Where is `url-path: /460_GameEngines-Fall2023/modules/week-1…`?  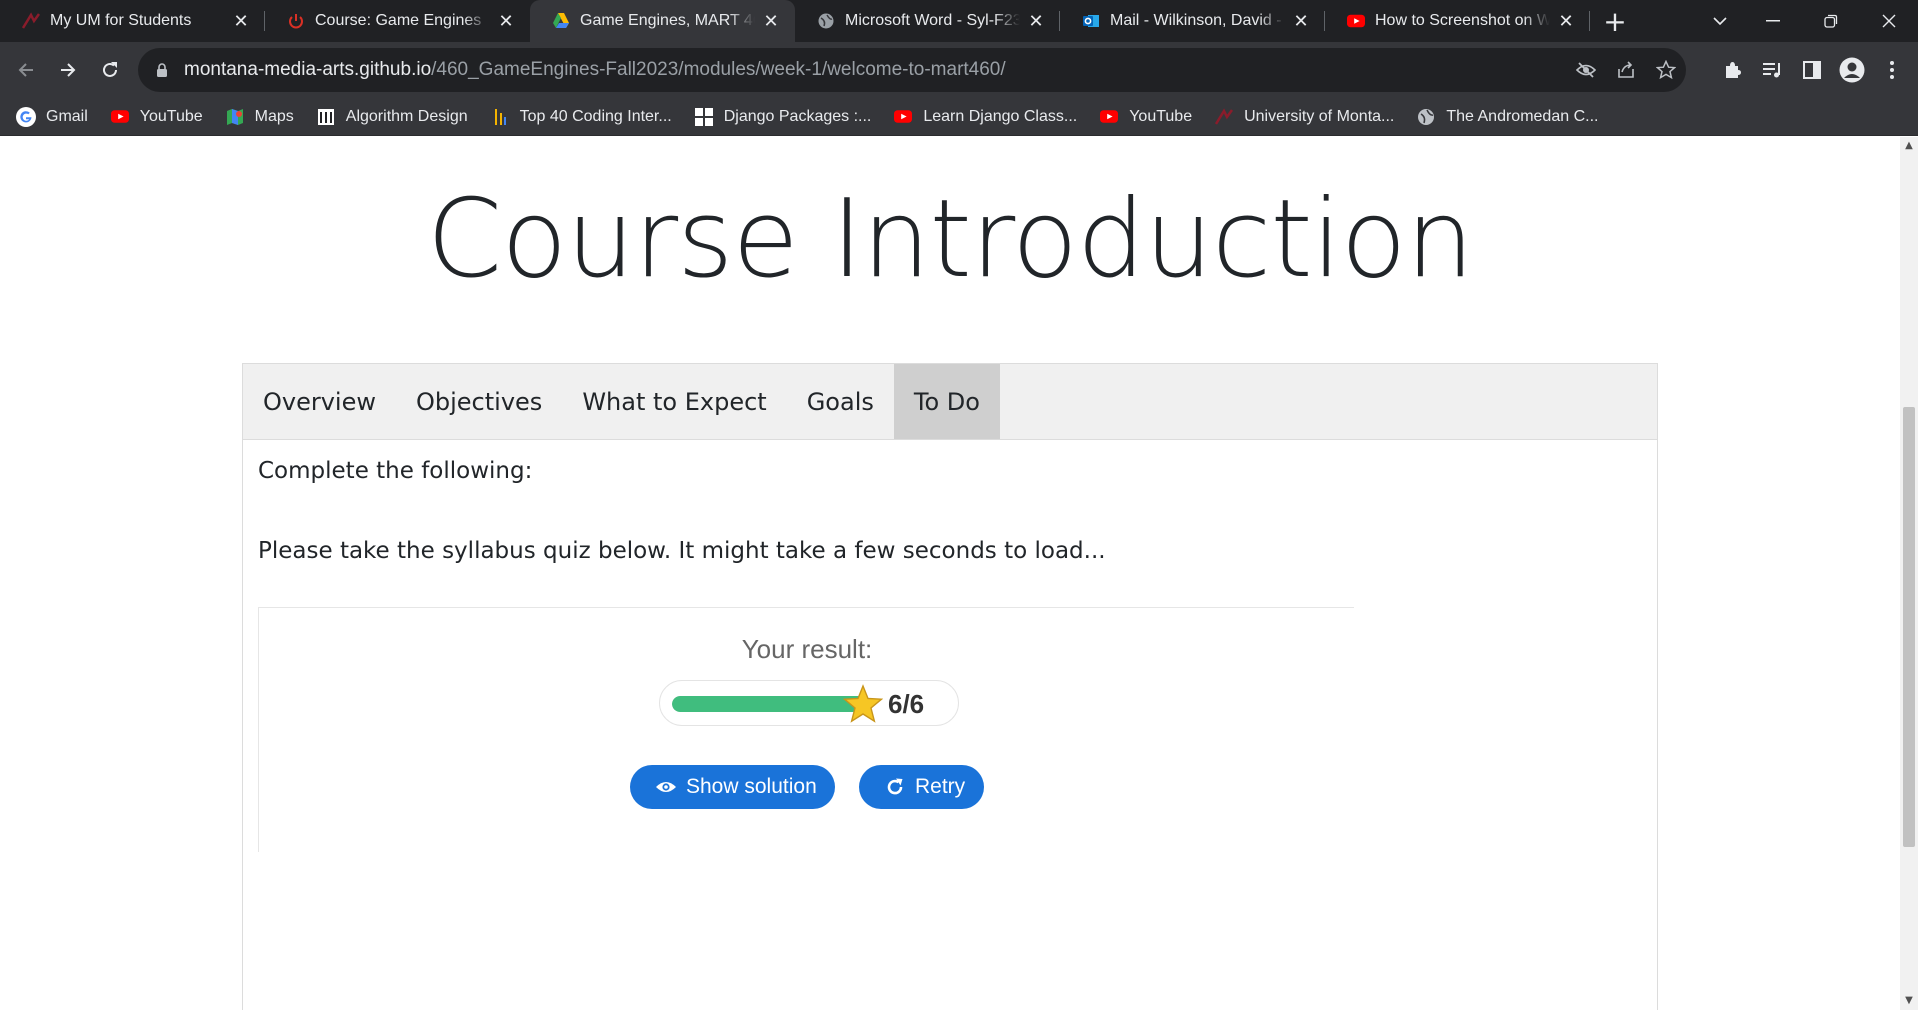 url-path: /460_GameEngines-Fall2023/modules/week-1… is located at coordinates (718, 69).